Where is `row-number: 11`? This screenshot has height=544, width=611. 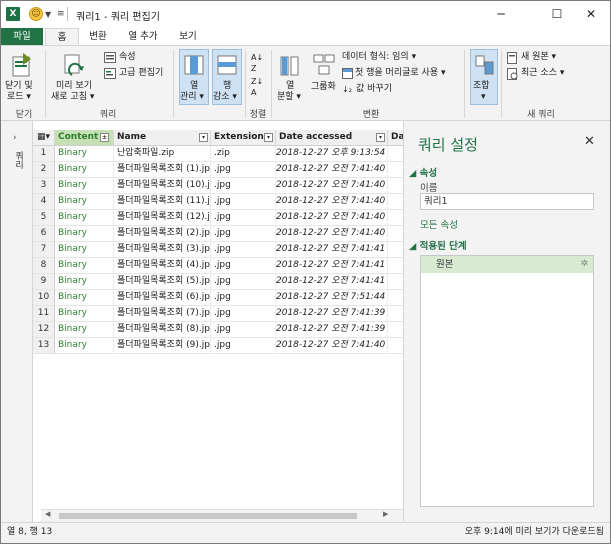
row-number: 11 is located at coordinates (44, 314).